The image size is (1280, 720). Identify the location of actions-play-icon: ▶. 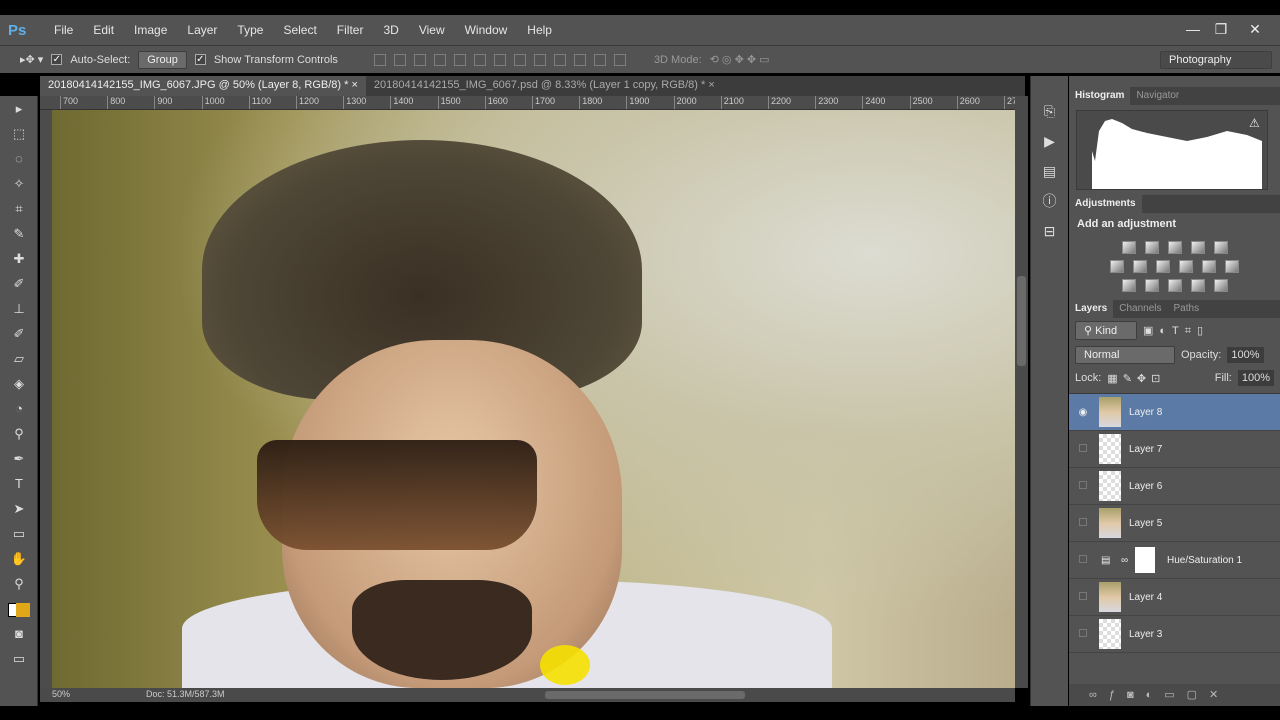
(1049, 141).